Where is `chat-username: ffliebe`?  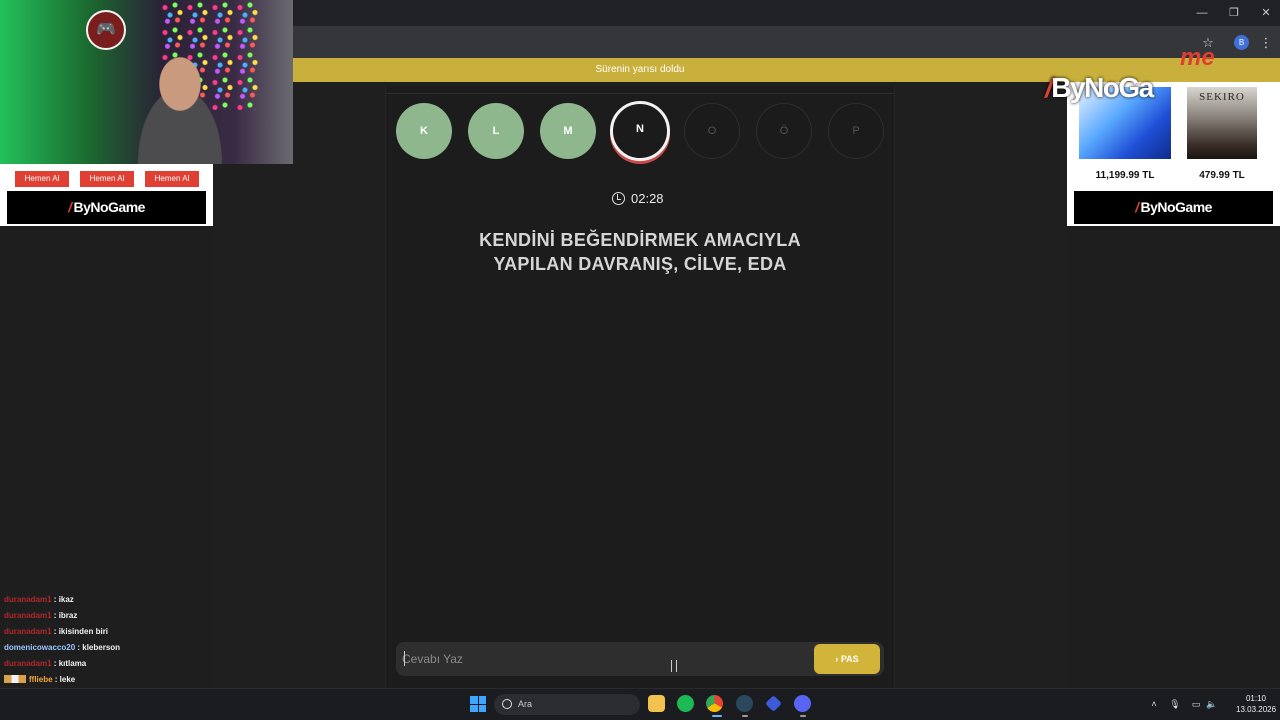
chat-username: ffliebe is located at coordinates (41, 679).